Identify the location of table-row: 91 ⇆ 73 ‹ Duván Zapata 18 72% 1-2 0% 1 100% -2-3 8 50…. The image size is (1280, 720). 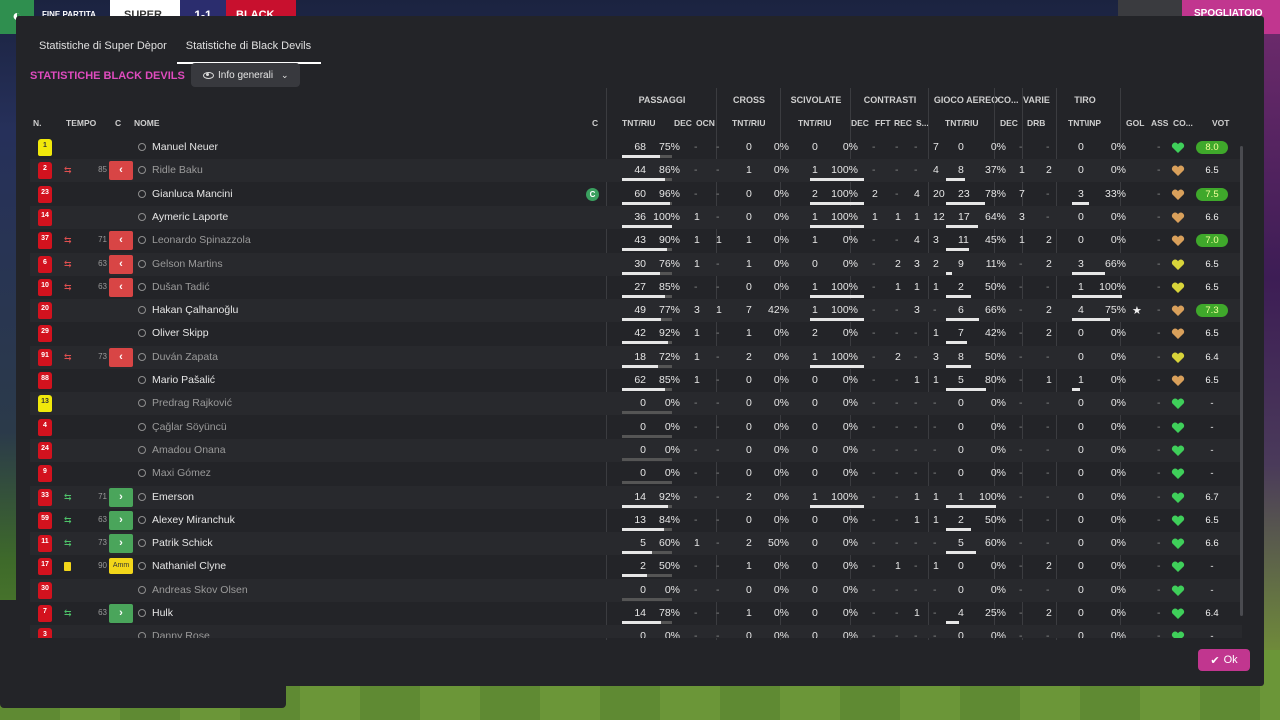
(636, 357).